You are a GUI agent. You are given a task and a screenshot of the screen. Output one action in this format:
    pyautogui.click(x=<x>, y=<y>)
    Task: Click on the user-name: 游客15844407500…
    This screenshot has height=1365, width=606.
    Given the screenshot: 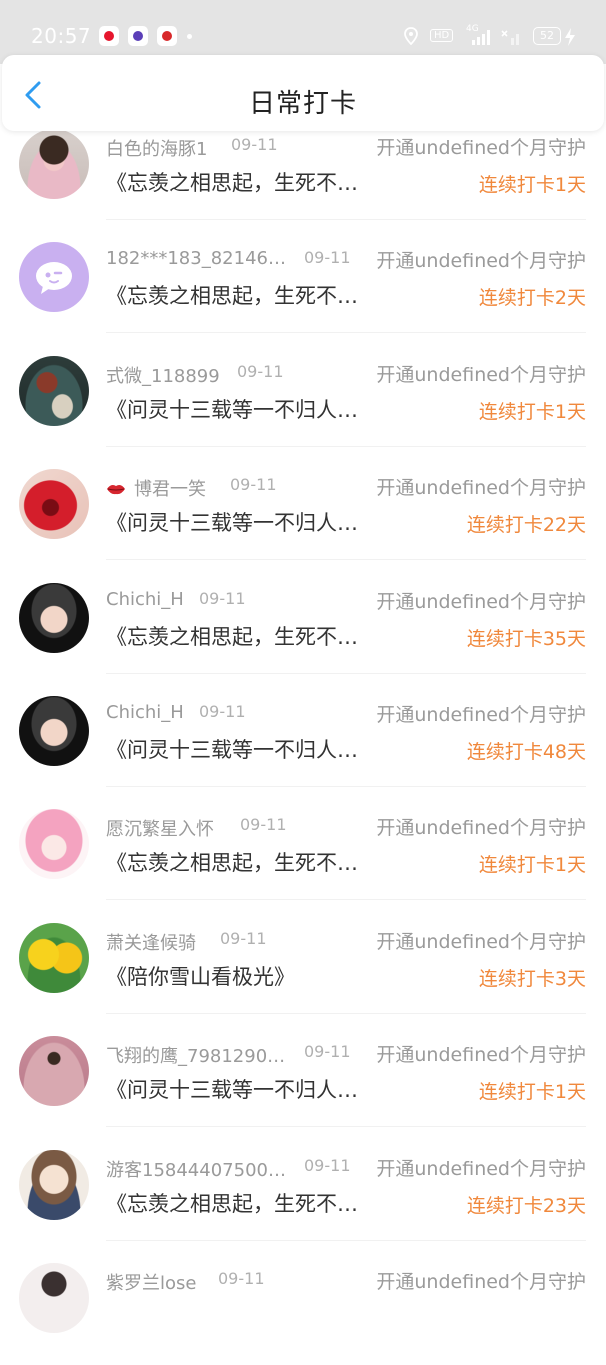 What is the action you would take?
    pyautogui.click(x=196, y=1170)
    